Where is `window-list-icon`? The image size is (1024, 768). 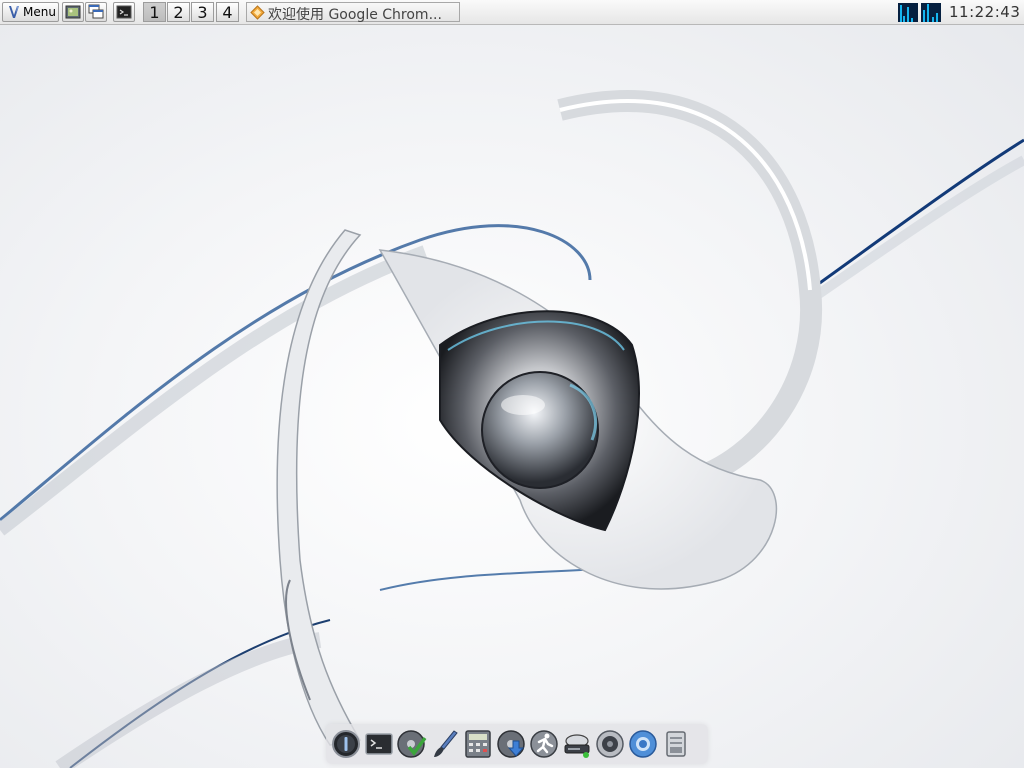
window-list-icon is located at coordinates (96, 11).